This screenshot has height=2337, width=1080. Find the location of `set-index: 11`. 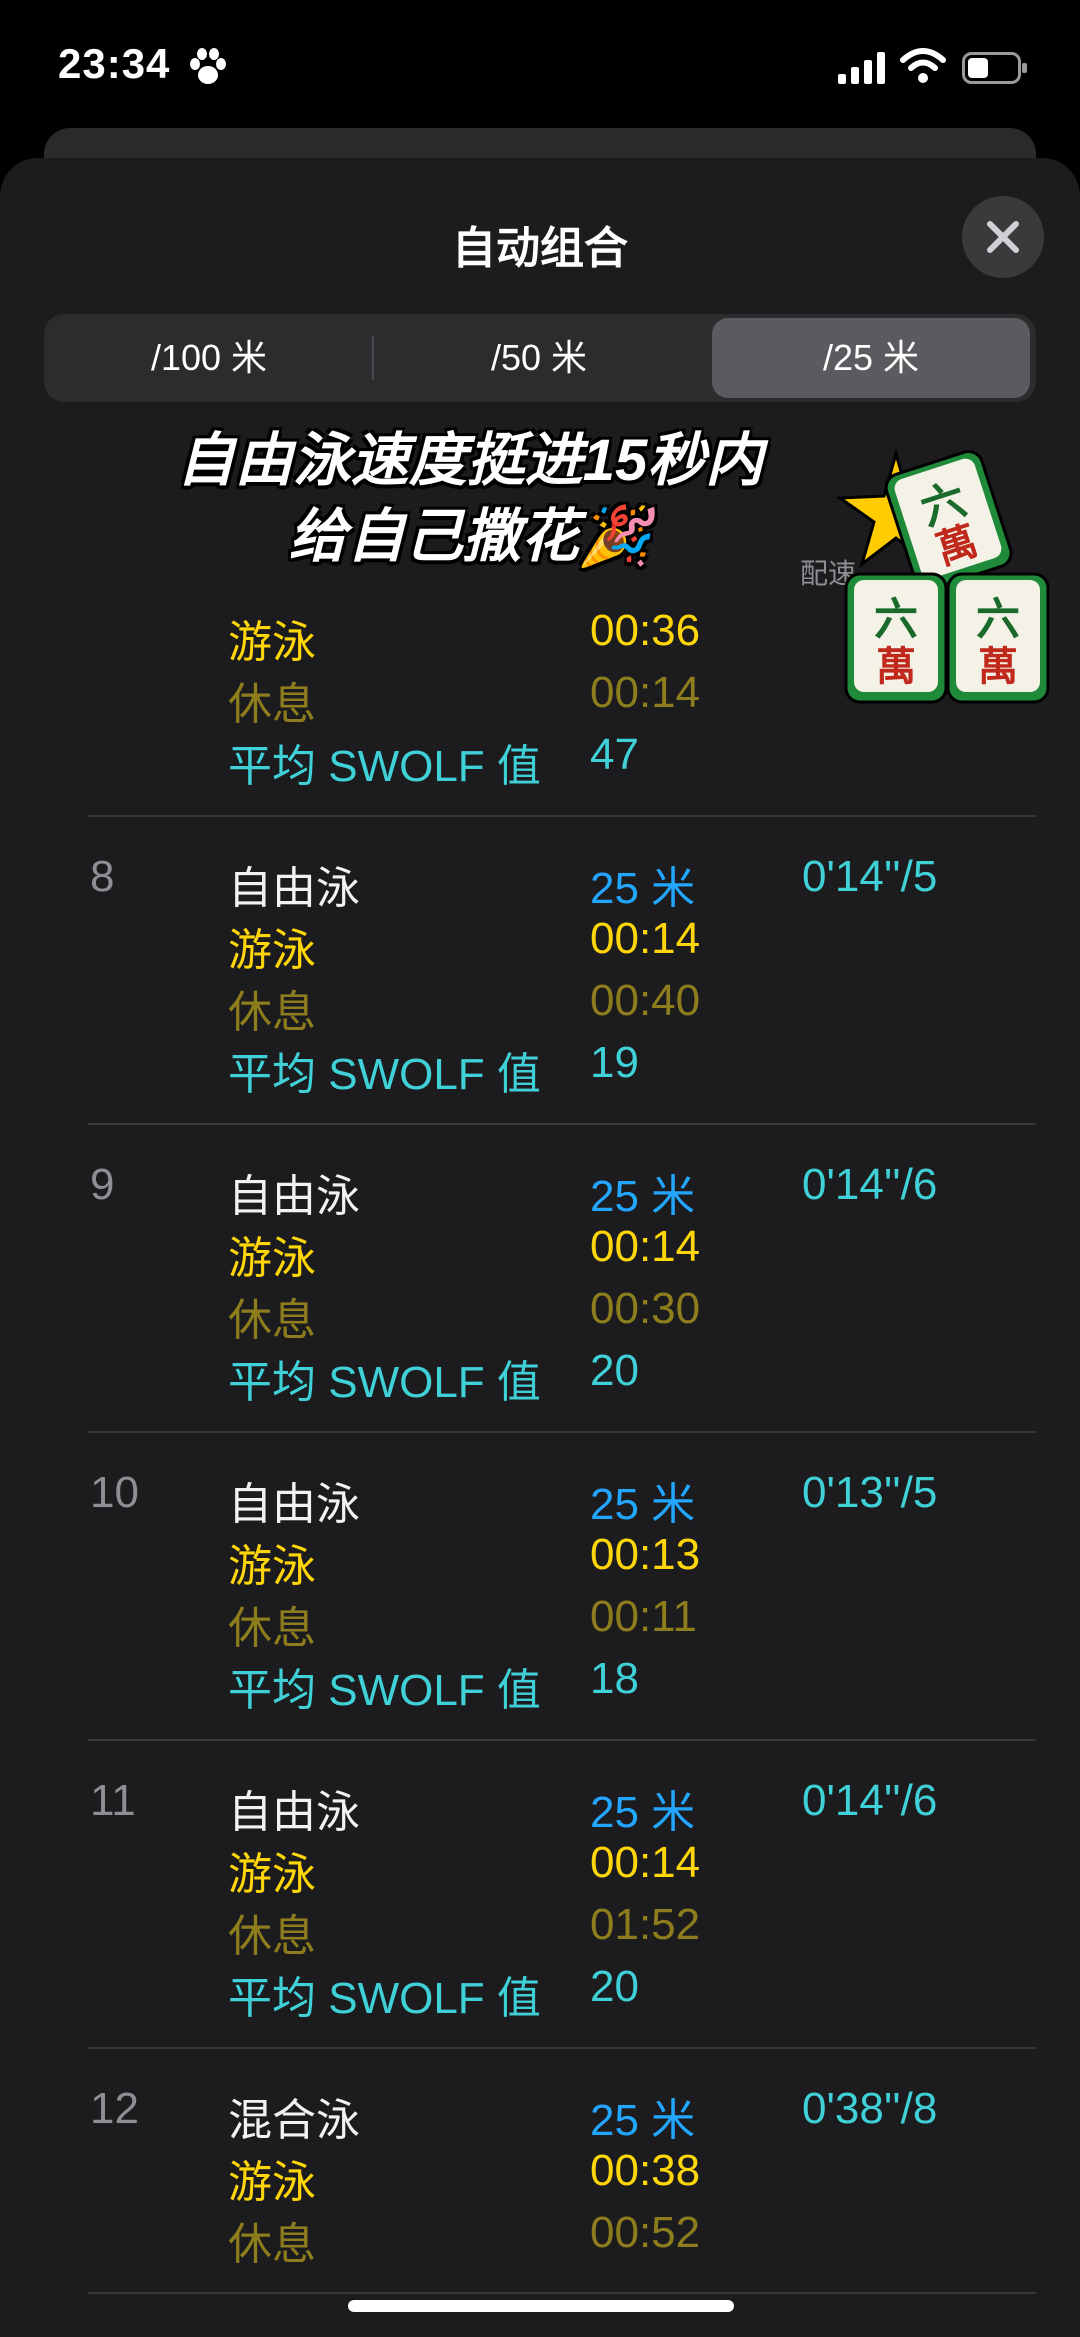

set-index: 11 is located at coordinates (113, 1800).